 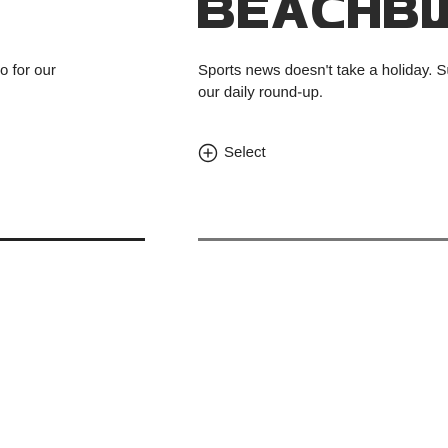 I want to click on previous-card-divider, so click(x=72, y=239).